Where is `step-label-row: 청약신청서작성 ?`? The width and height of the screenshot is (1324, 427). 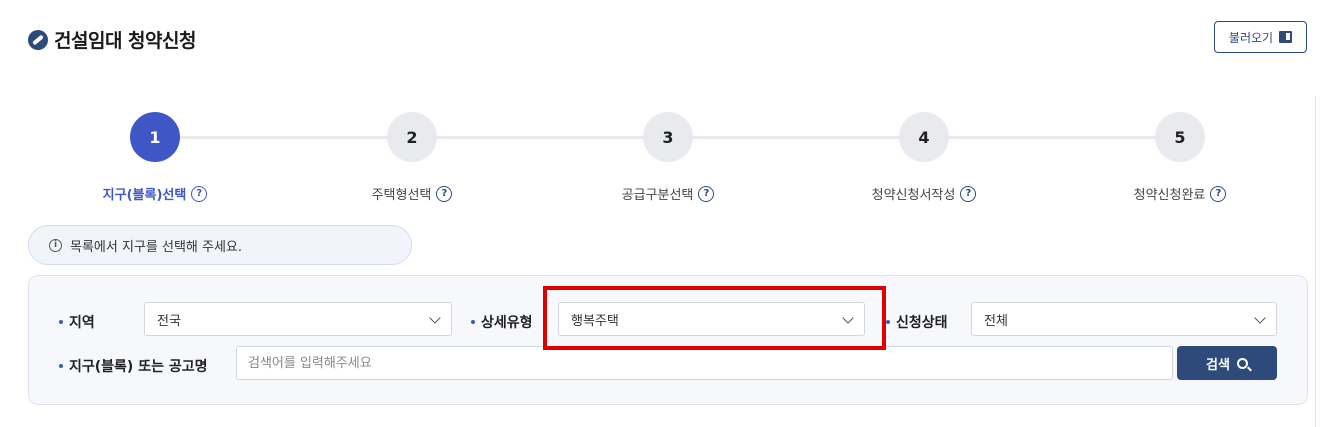
step-label-row: 청약신청서작성 ? is located at coordinates (924, 193).